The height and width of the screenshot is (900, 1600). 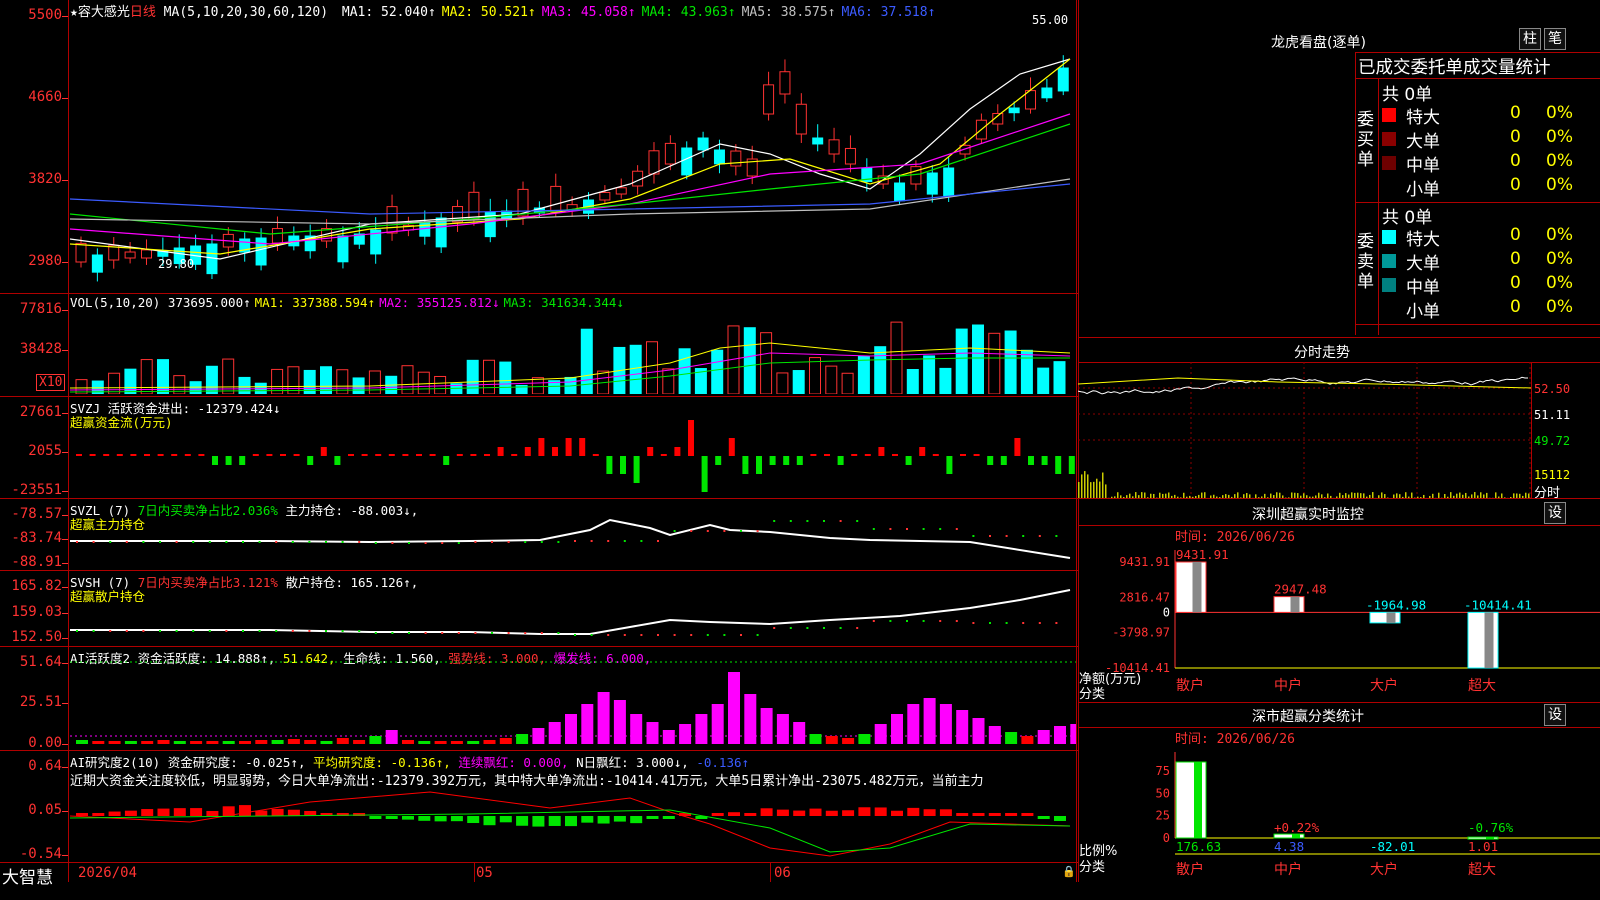 I want to click on buy-order-row: 大单 0 0%, so click(x=1490, y=139).